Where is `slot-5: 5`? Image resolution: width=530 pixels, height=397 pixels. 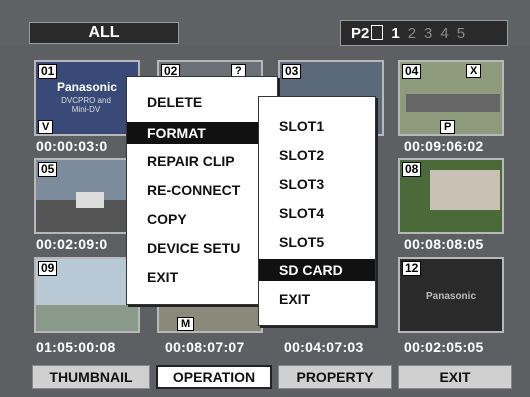 slot-5: 5 is located at coordinates (461, 33).